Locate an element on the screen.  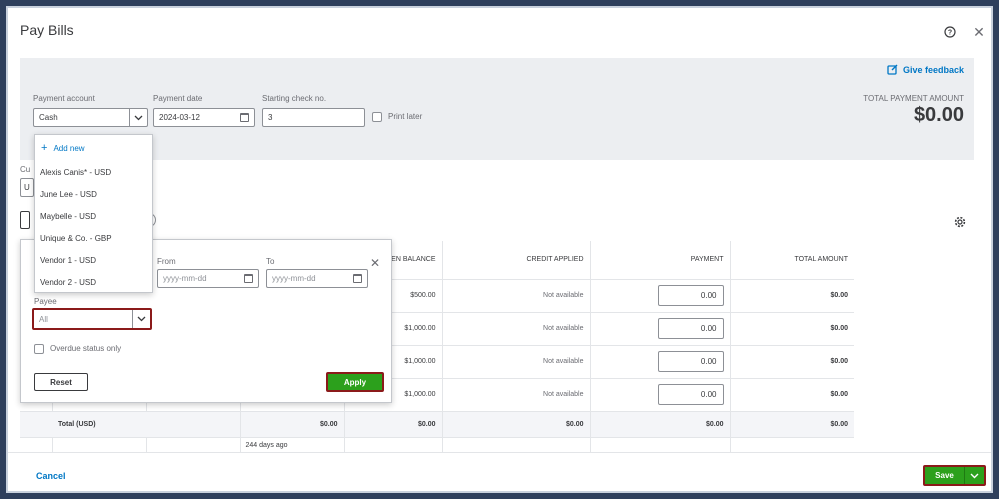
col-payment: PAYMENT is located at coordinates (660, 260).